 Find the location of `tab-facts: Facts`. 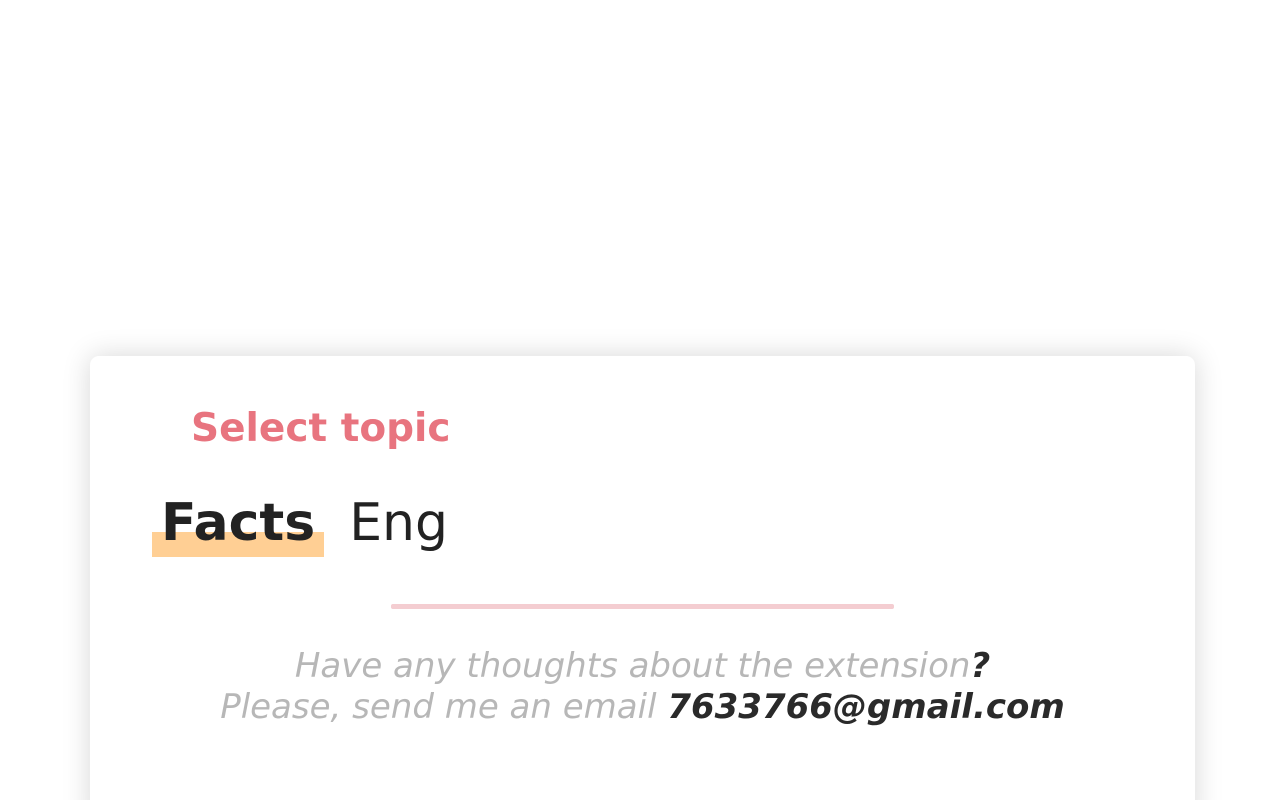

tab-facts: Facts is located at coordinates (238, 523).